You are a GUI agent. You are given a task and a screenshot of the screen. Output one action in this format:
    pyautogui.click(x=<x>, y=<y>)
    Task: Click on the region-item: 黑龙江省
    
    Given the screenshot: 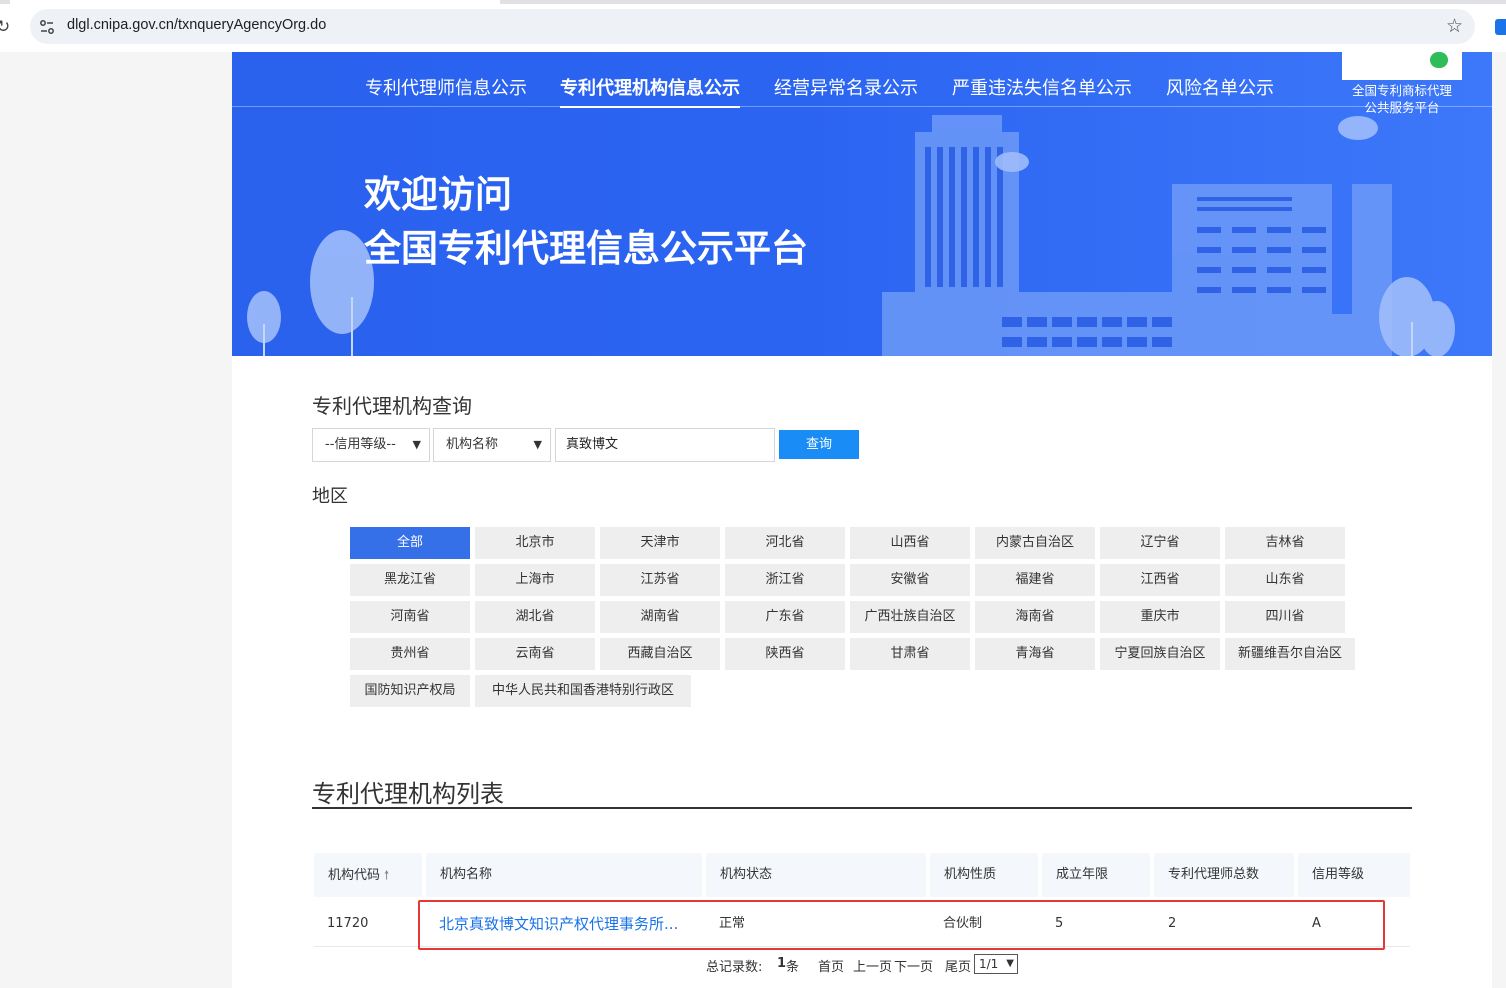 What is the action you would take?
    pyautogui.click(x=410, y=580)
    